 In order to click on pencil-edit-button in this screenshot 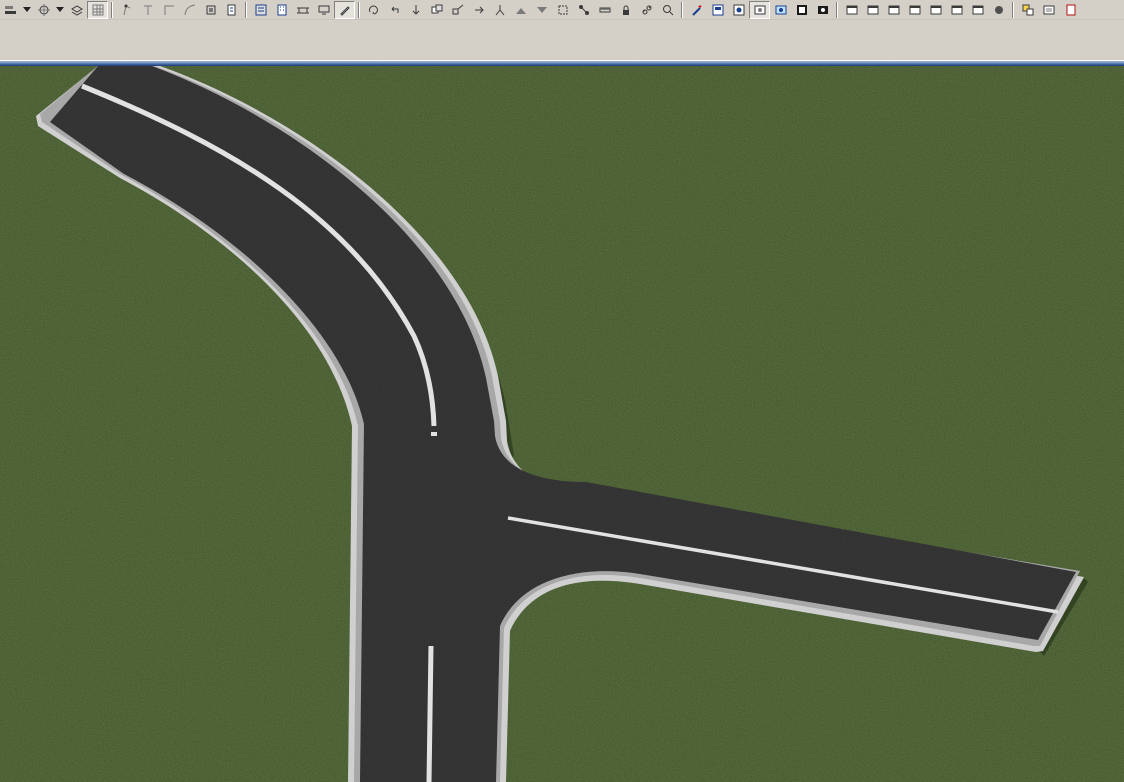, I will do `click(344, 9)`.